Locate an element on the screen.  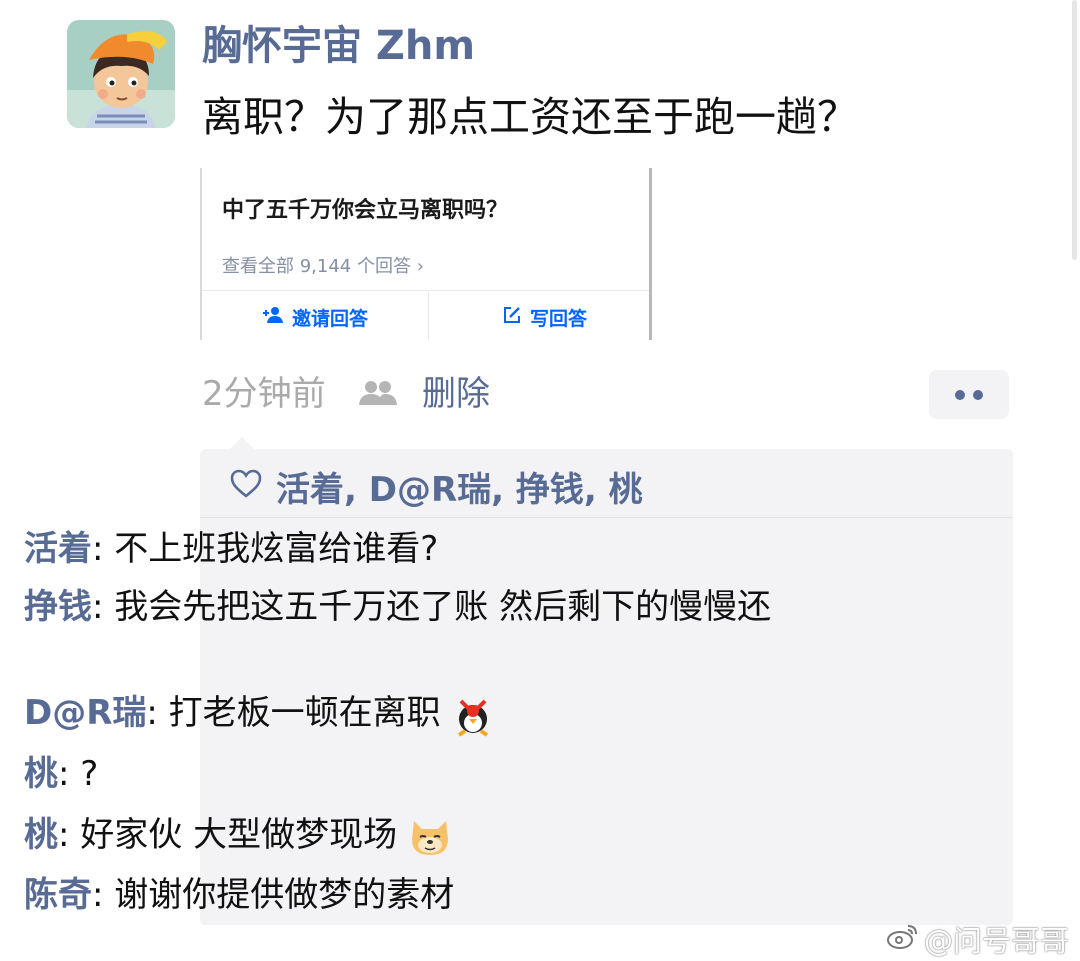
heart-outline-icon is located at coordinates (246, 486).